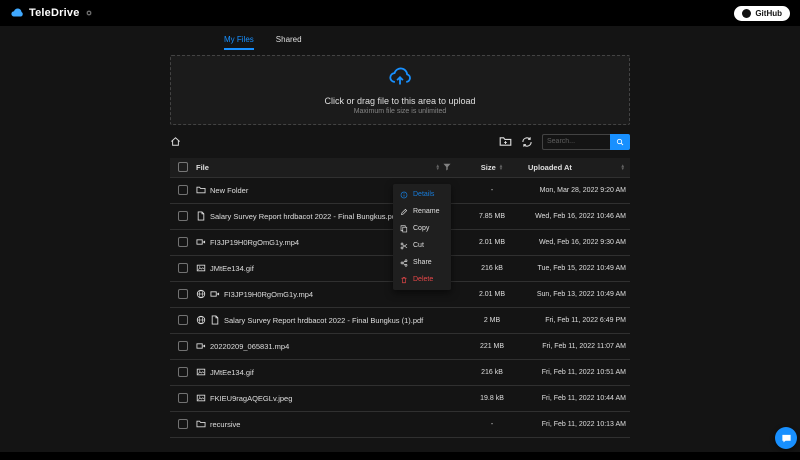  What do you see at coordinates (426, 211) in the screenshot?
I see `menu-item-label: Rename` at bounding box center [426, 211].